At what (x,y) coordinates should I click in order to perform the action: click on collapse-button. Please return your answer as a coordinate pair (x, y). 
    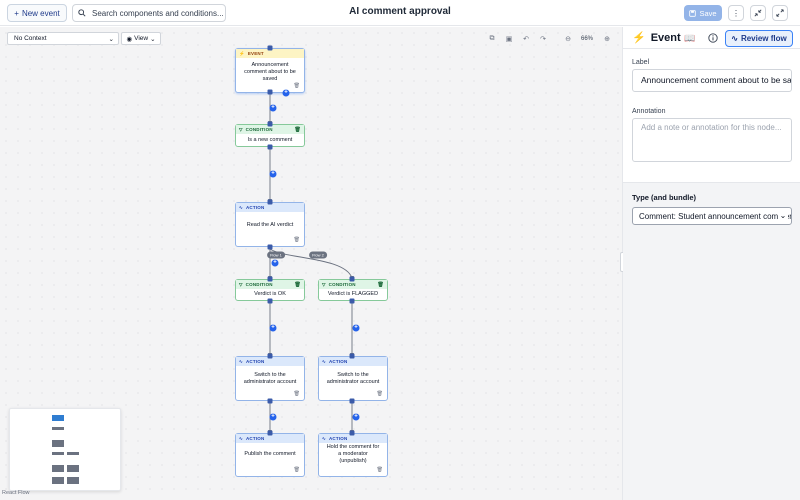
    Looking at the image, I should click on (758, 13).